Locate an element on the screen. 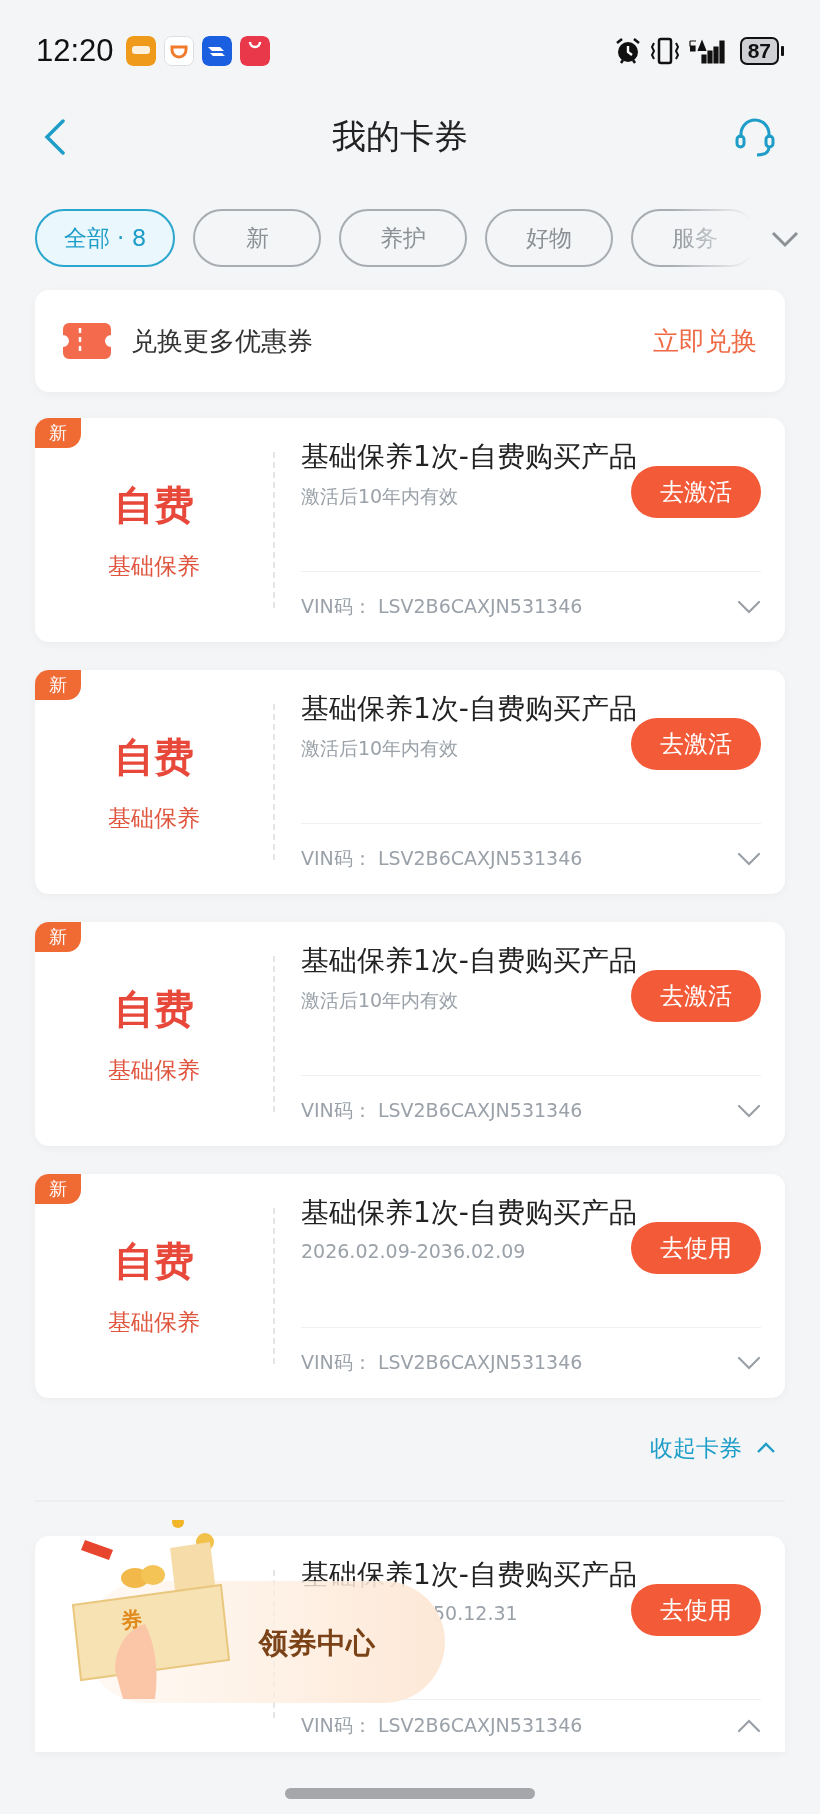  exchange-link: 立即兑换 is located at coordinates (705, 341).